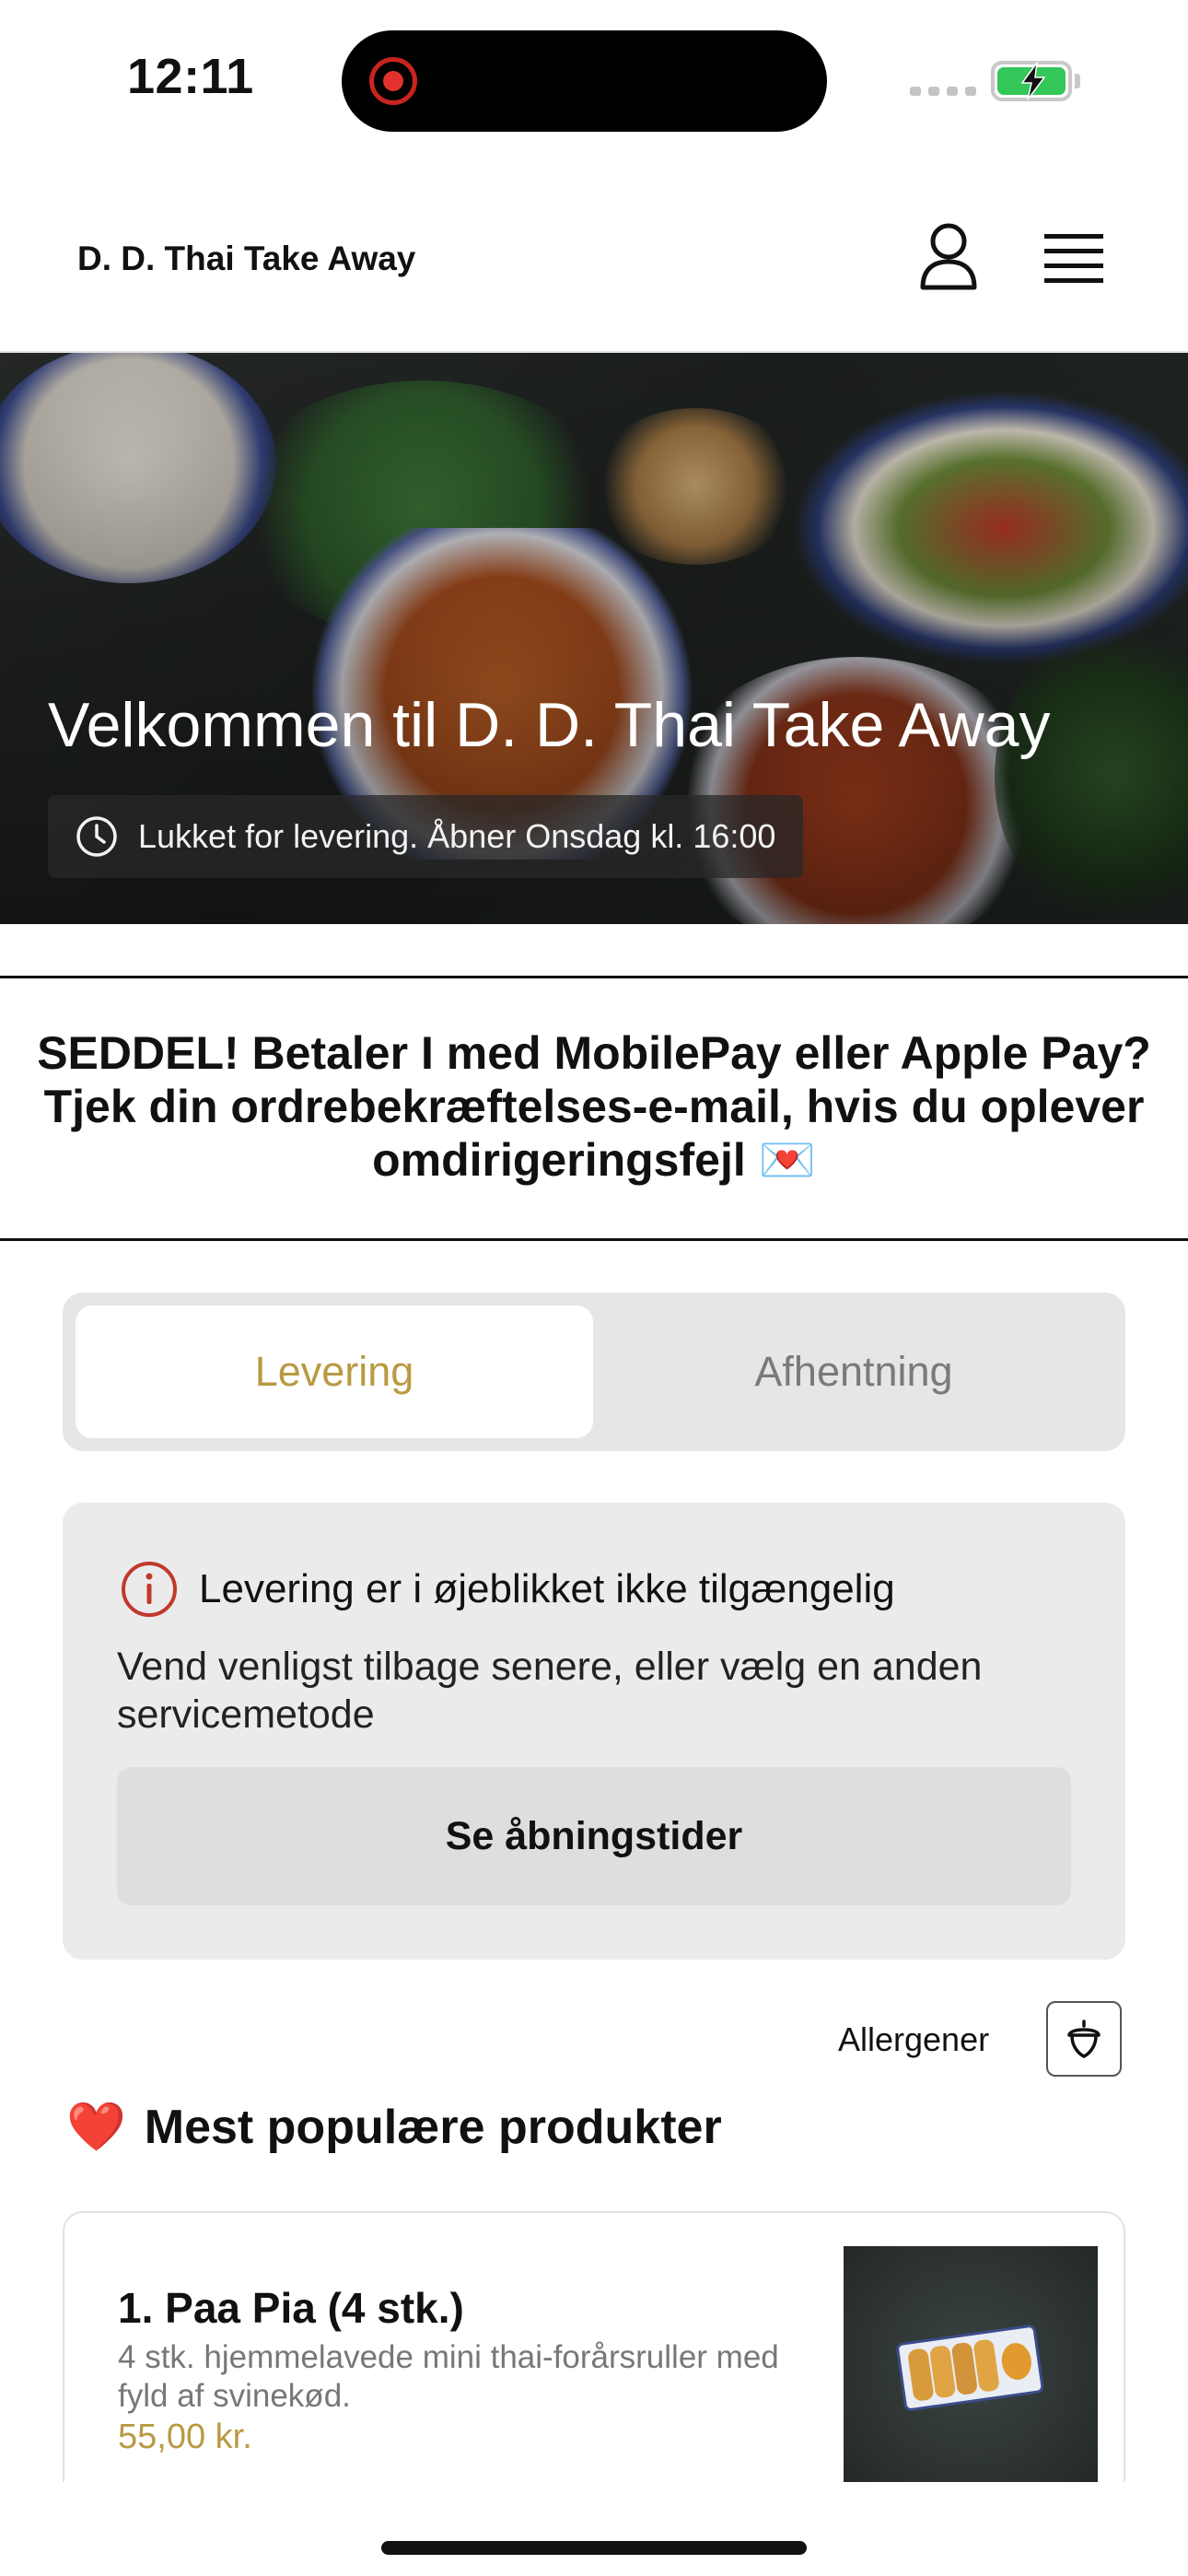  I want to click on battery-icon, so click(1031, 81).